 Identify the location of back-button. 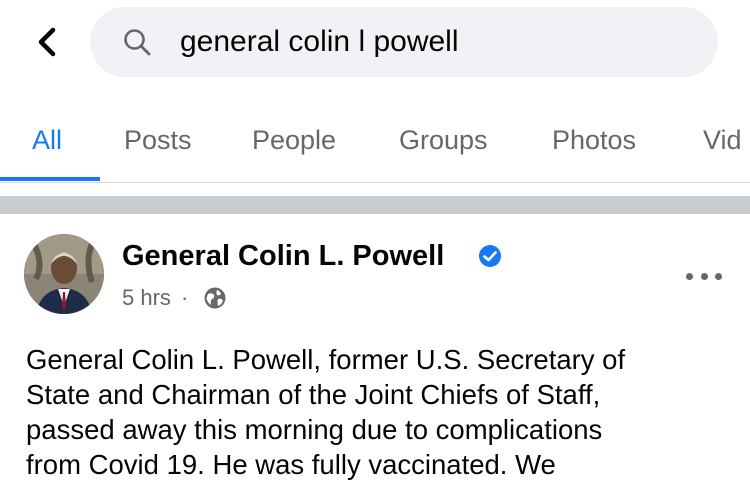
(48, 42).